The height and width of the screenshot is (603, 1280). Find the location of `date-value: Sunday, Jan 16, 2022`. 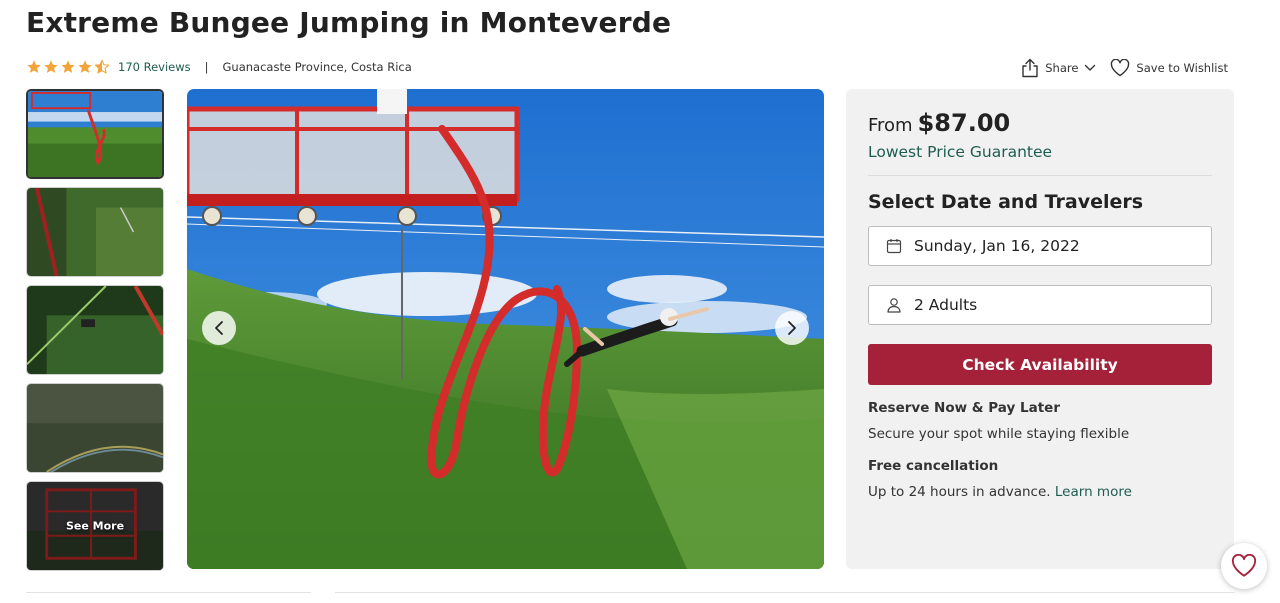

date-value: Sunday, Jan 16, 2022 is located at coordinates (997, 246).